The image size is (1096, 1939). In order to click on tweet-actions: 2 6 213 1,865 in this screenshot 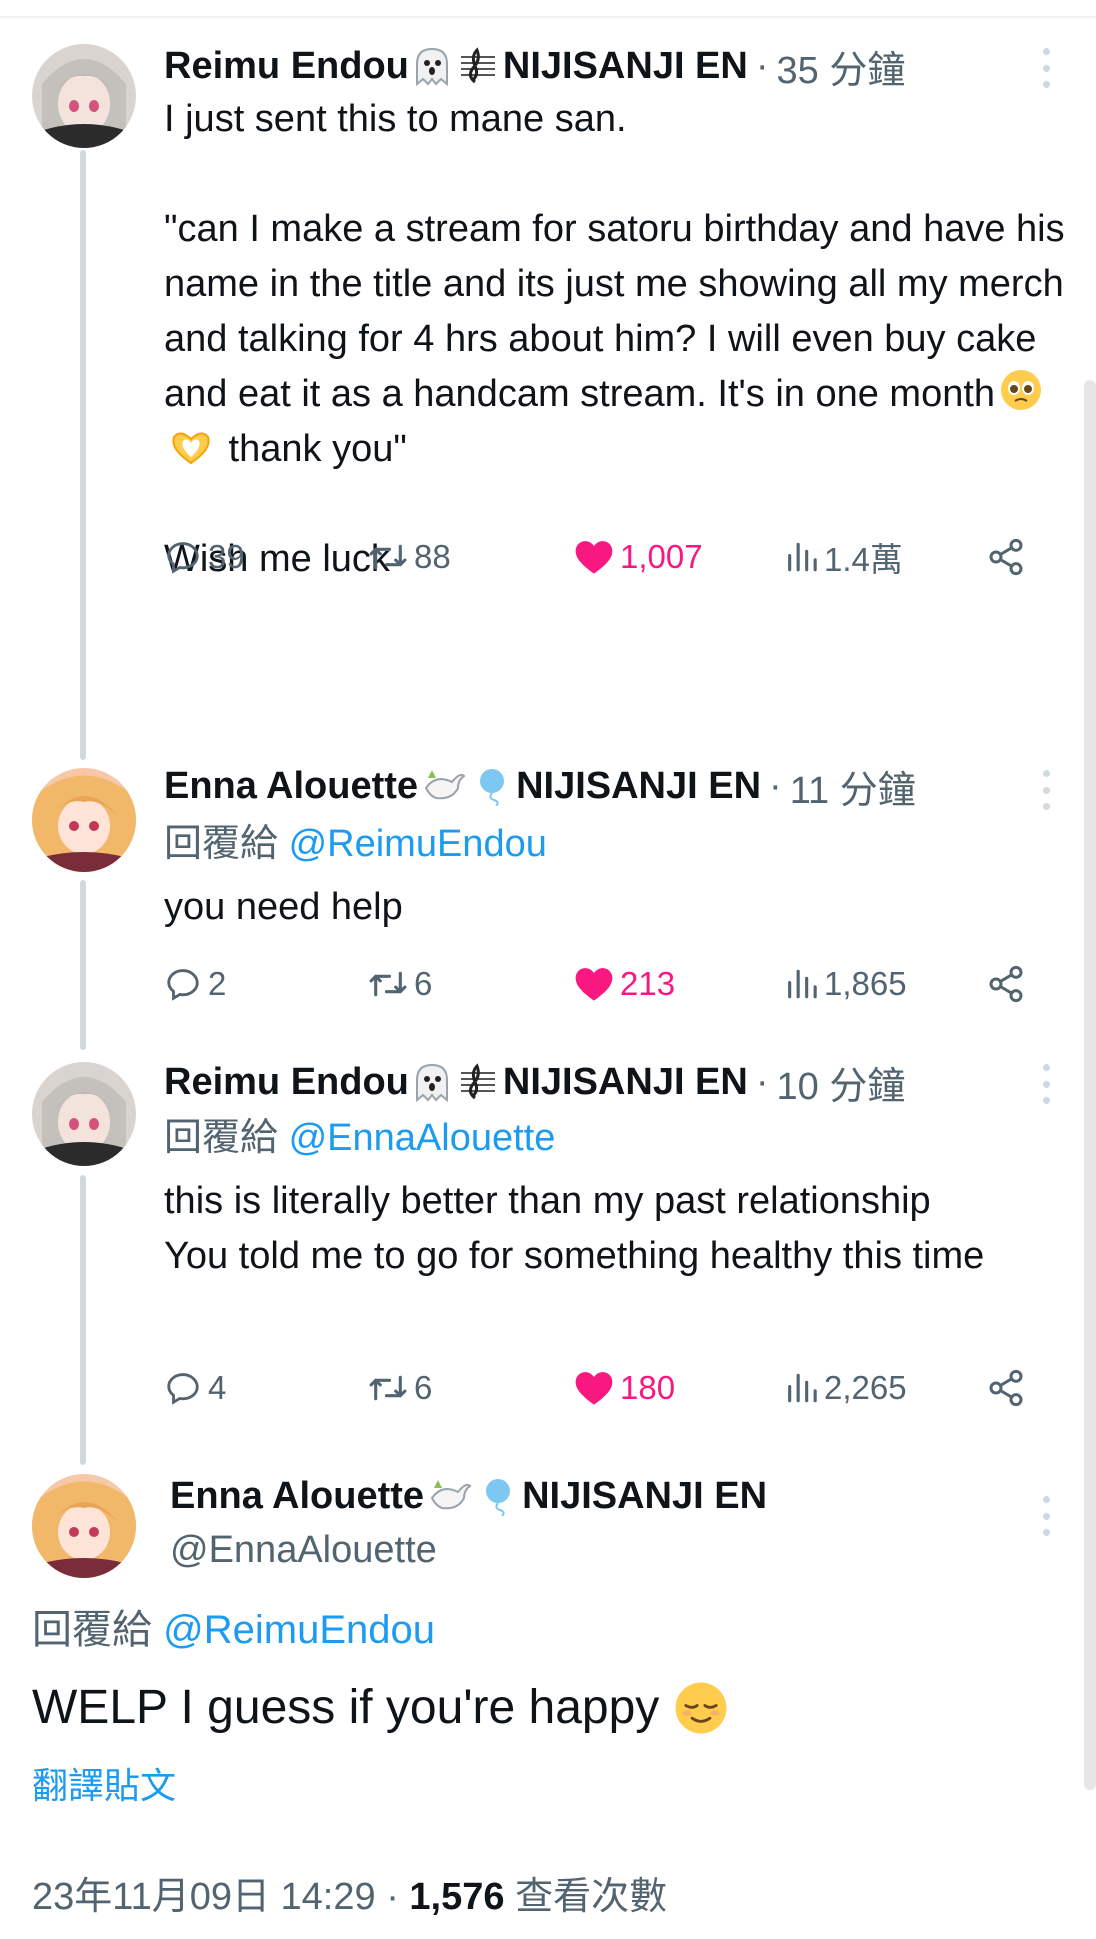, I will do `click(604, 984)`.